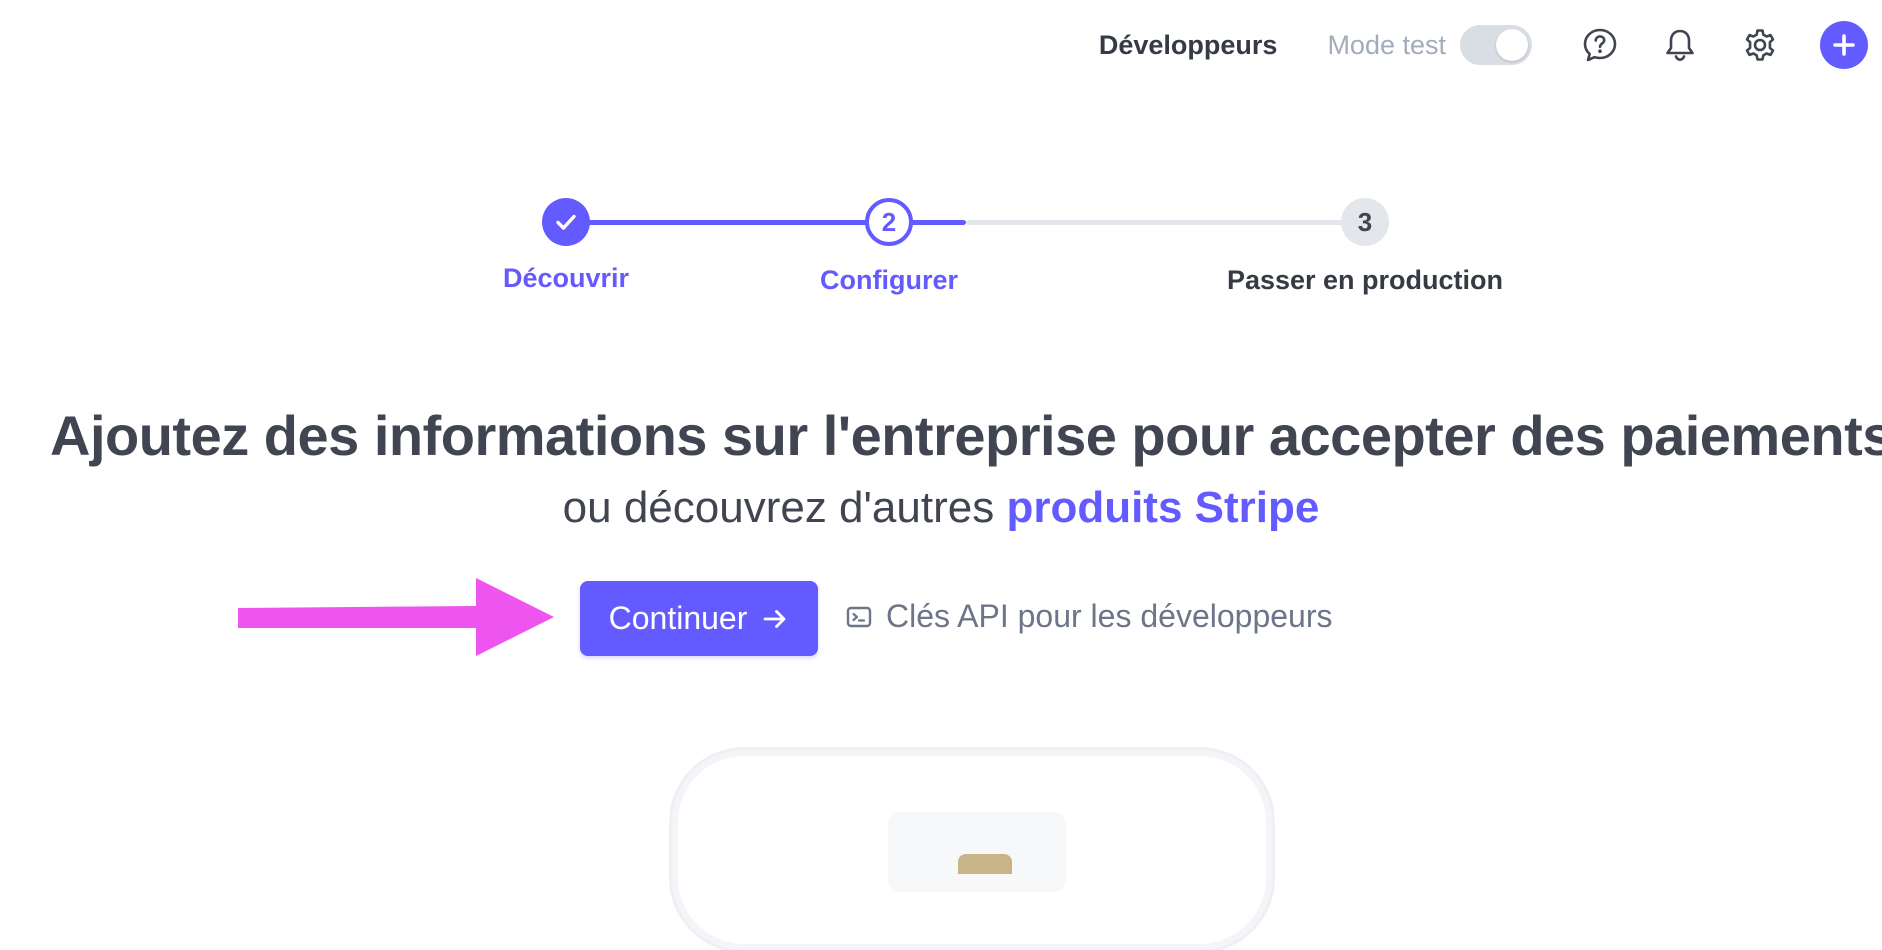 The height and width of the screenshot is (950, 1882). I want to click on step-2-circle: 2, so click(889, 222).